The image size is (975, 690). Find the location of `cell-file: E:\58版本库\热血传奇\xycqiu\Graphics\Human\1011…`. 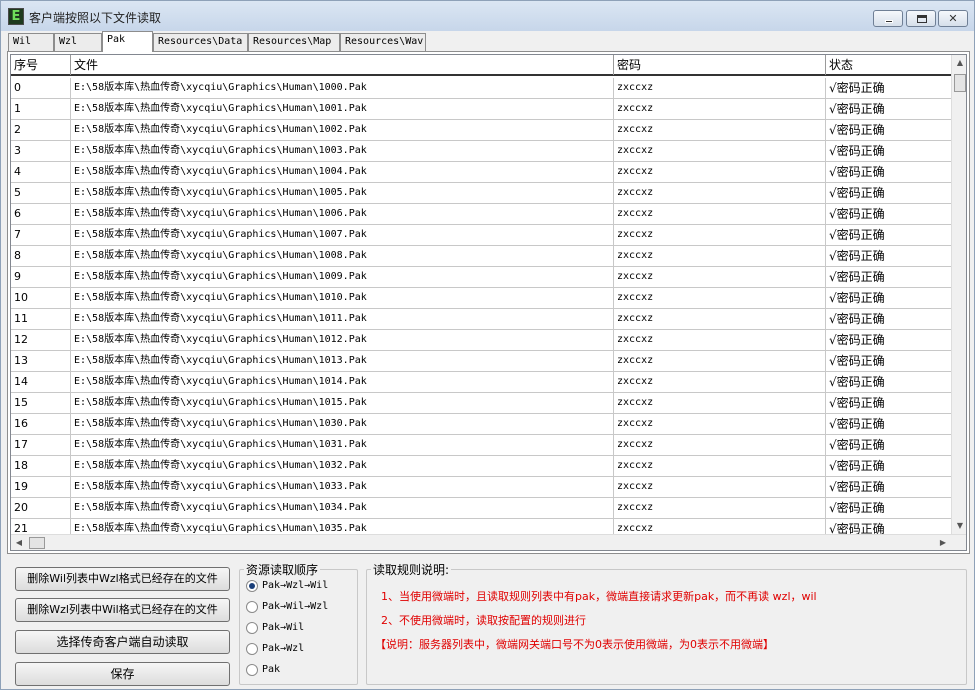

cell-file: E:\58版本库\热血传奇\xycqiu\Graphics\Human\1011… is located at coordinates (342, 319).